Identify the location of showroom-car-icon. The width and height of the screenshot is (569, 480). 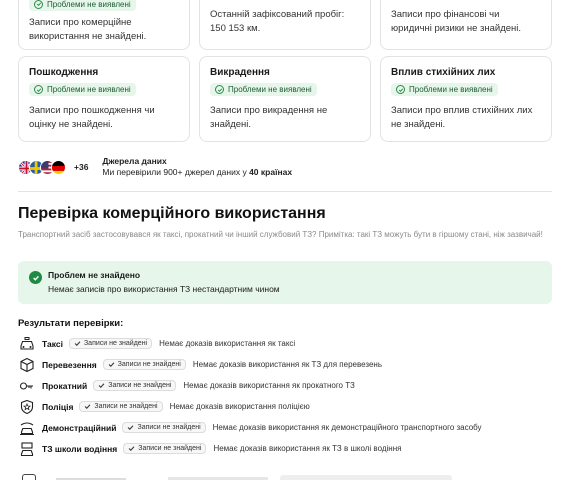
(26, 427).